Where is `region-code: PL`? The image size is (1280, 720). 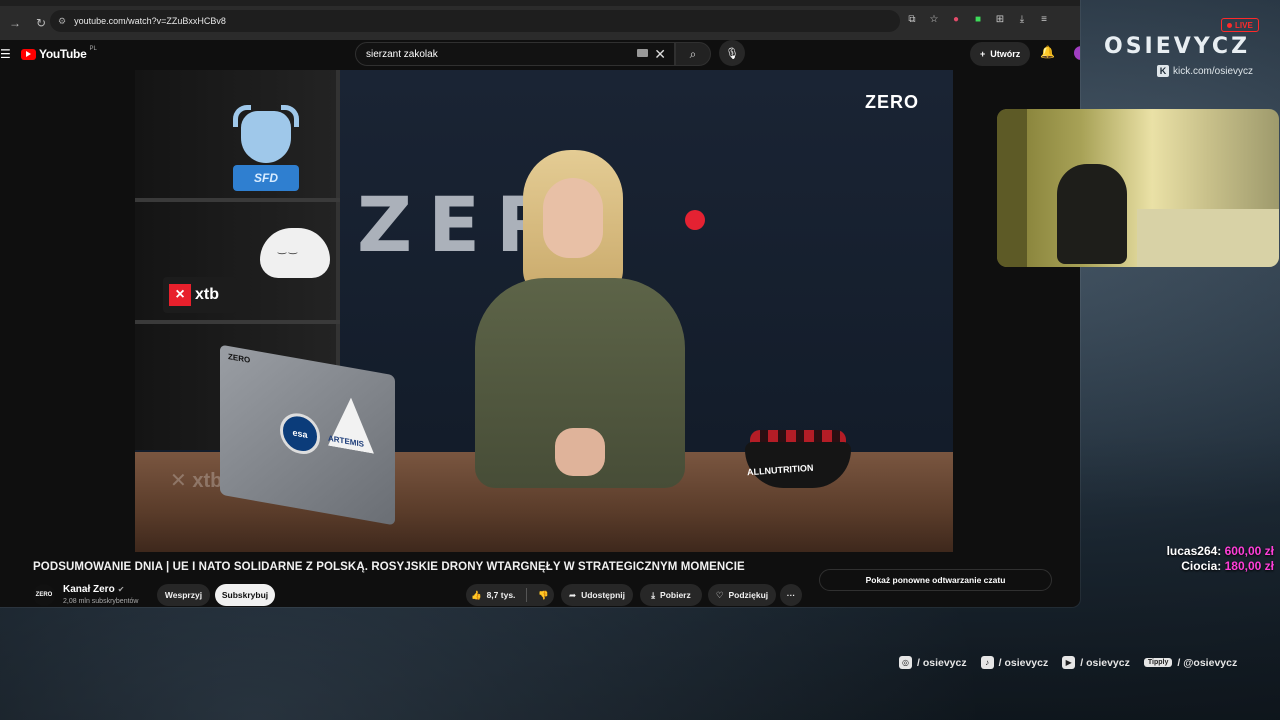
region-code: PL is located at coordinates (93, 49).